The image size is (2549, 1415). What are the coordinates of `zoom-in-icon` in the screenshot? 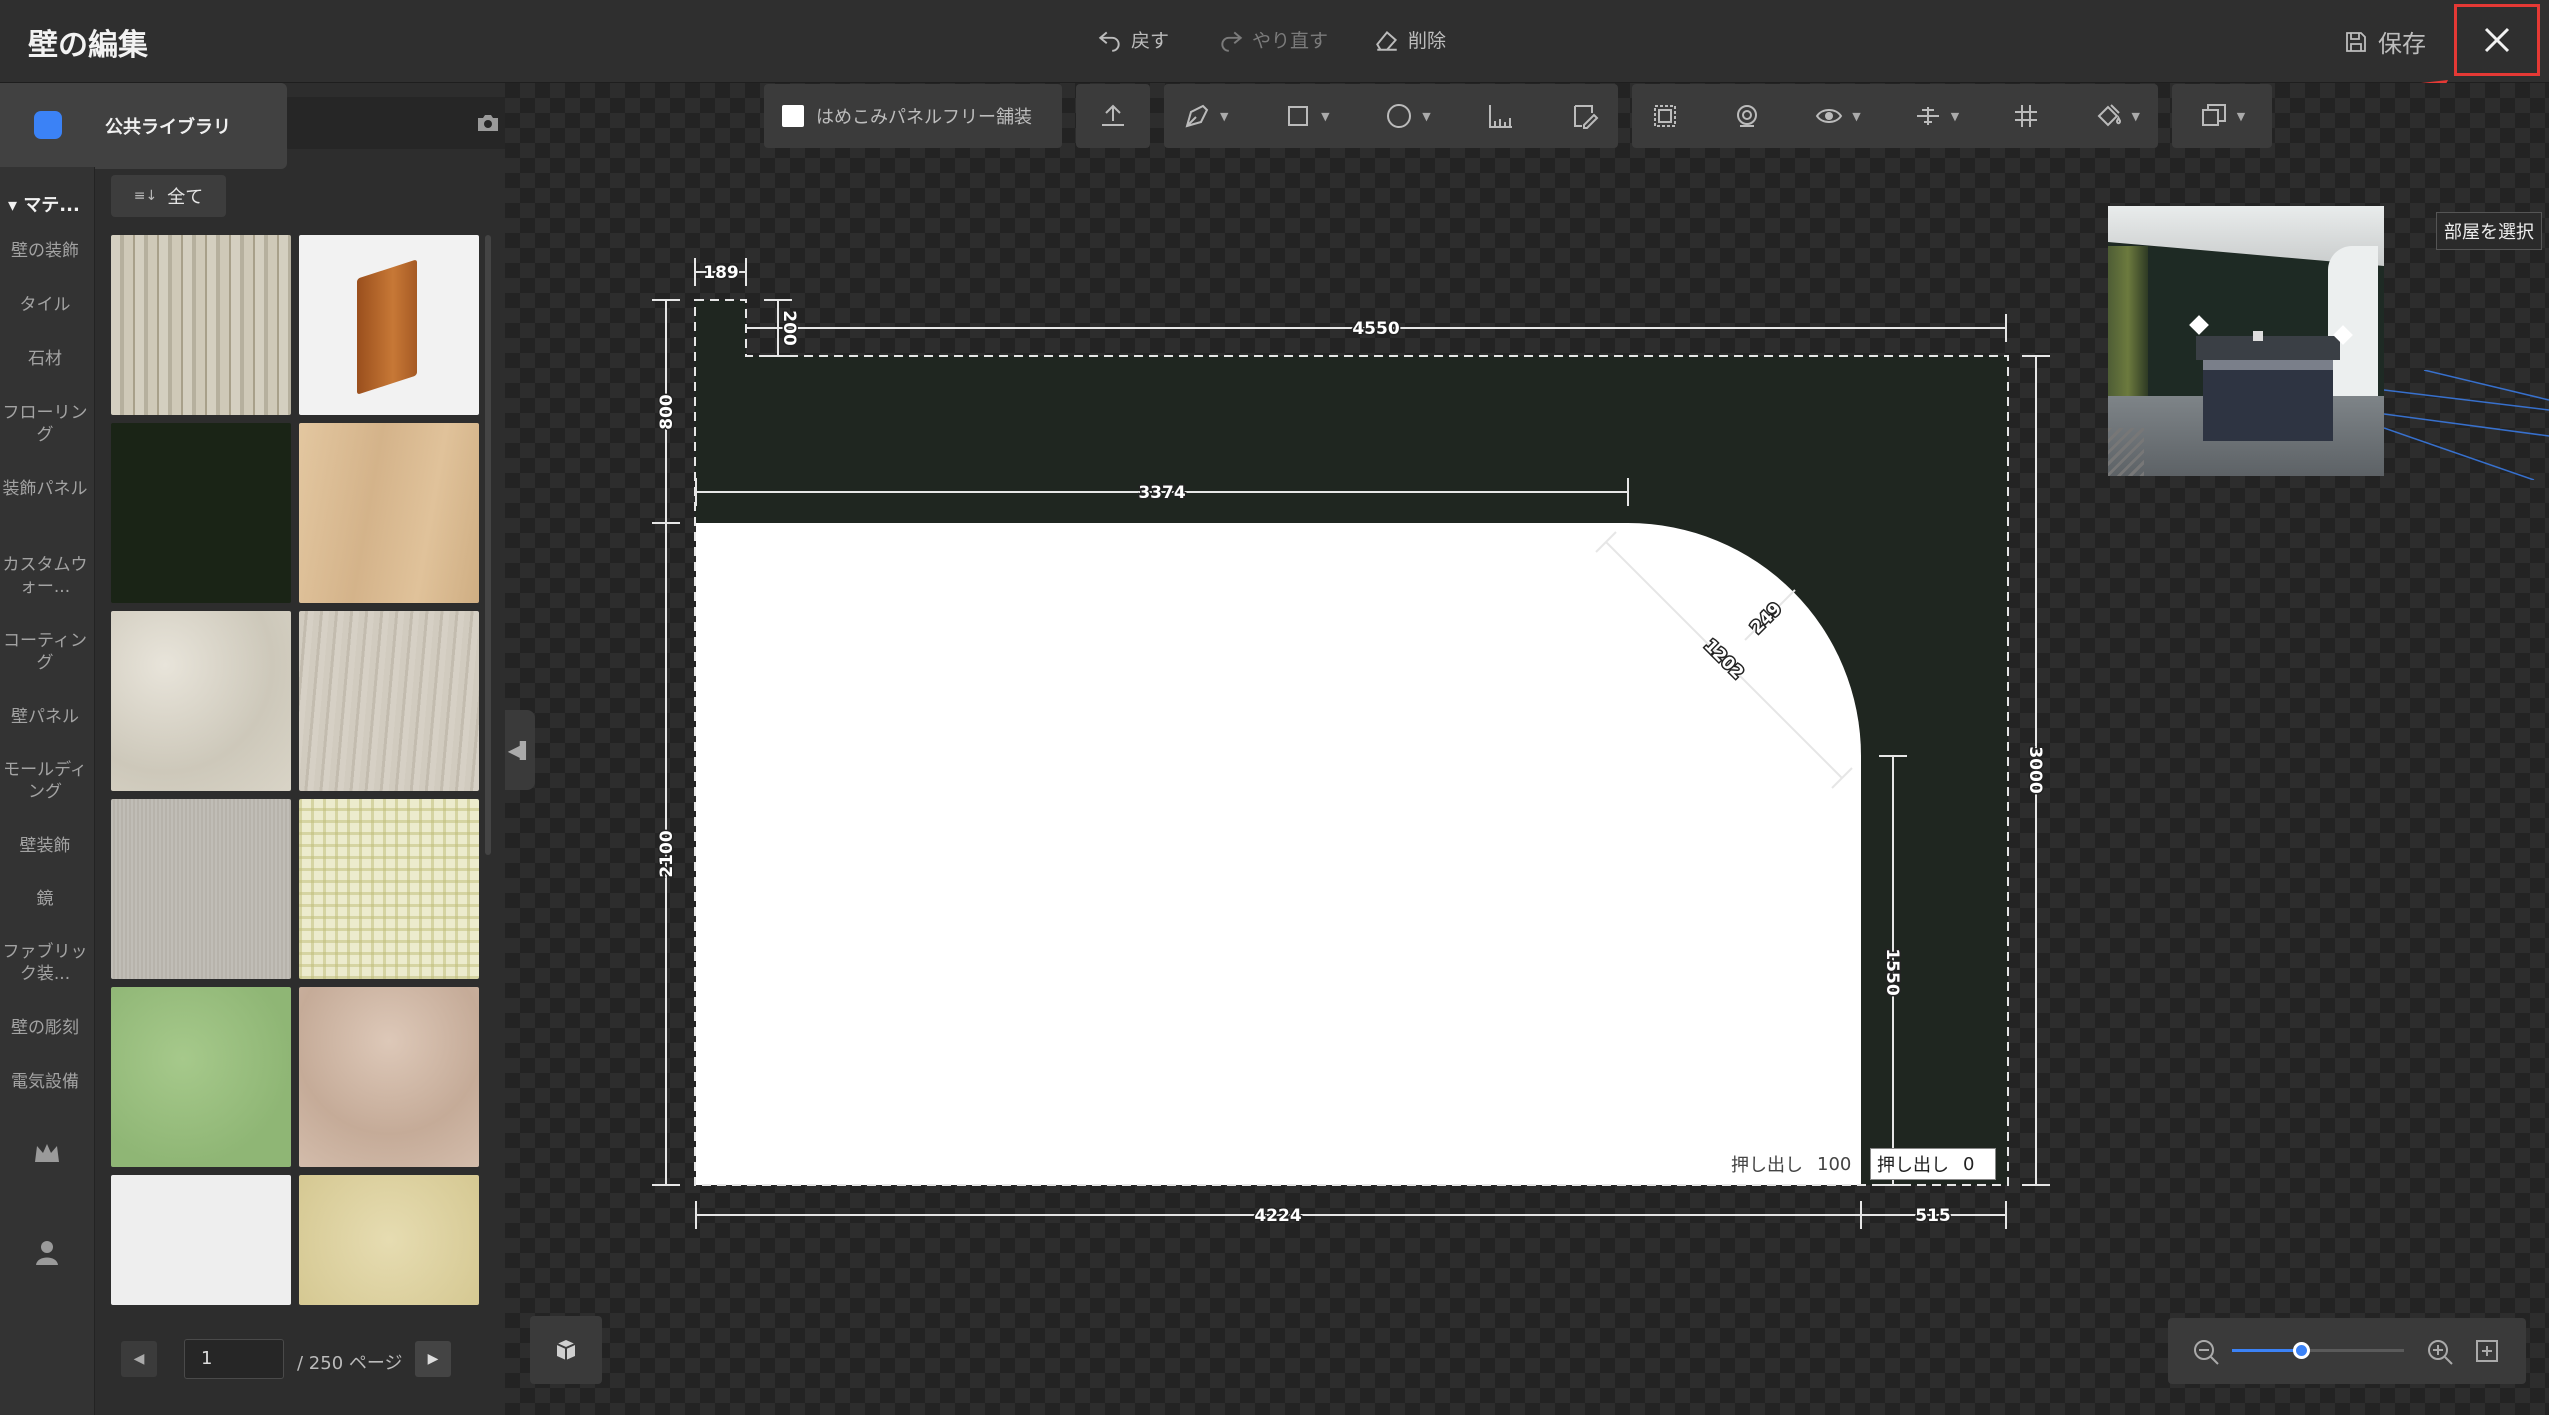 It's located at (2440, 1352).